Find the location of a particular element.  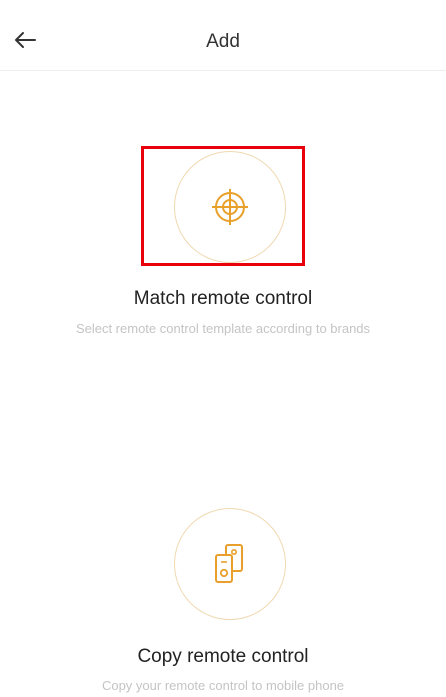

copy-remote-button is located at coordinates (230, 564).